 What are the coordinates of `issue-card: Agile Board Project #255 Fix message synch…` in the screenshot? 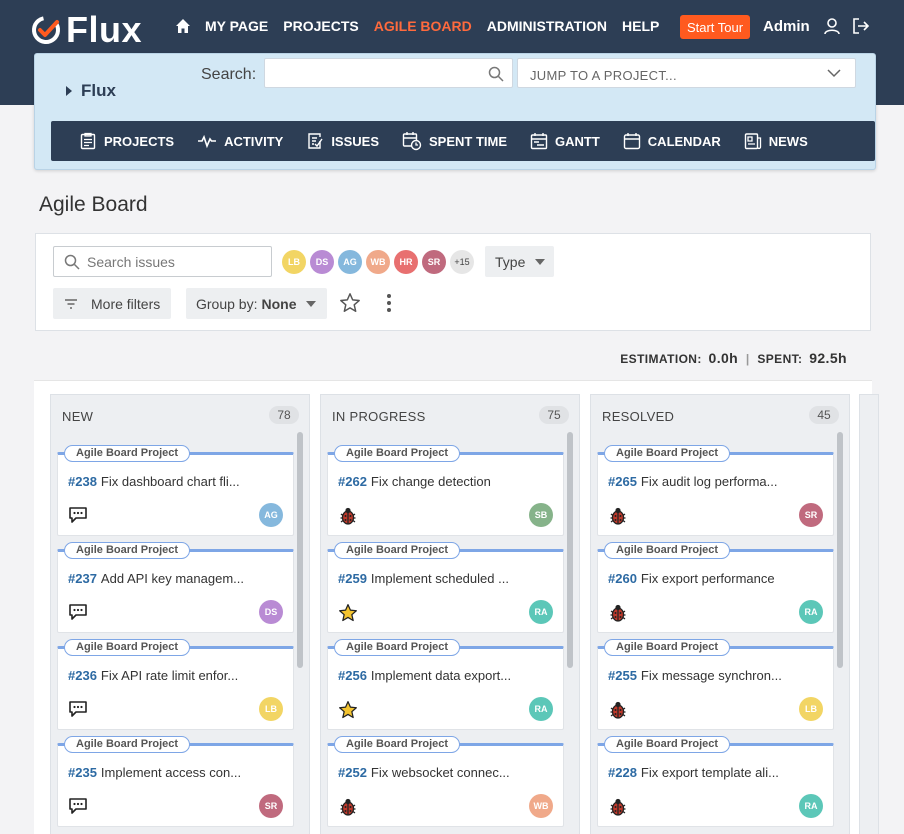 It's located at (715, 684).